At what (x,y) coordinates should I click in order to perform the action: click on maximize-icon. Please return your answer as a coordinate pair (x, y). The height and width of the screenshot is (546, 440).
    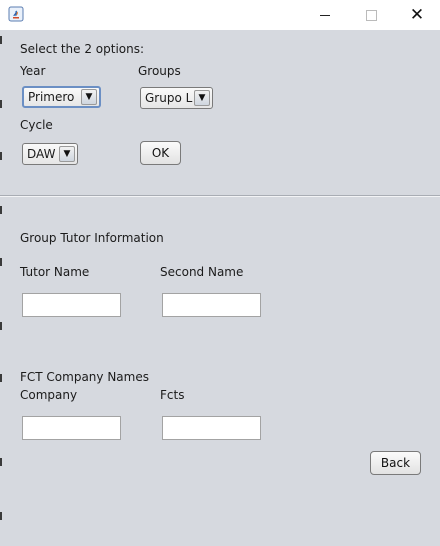
    Looking at the image, I should click on (371, 15).